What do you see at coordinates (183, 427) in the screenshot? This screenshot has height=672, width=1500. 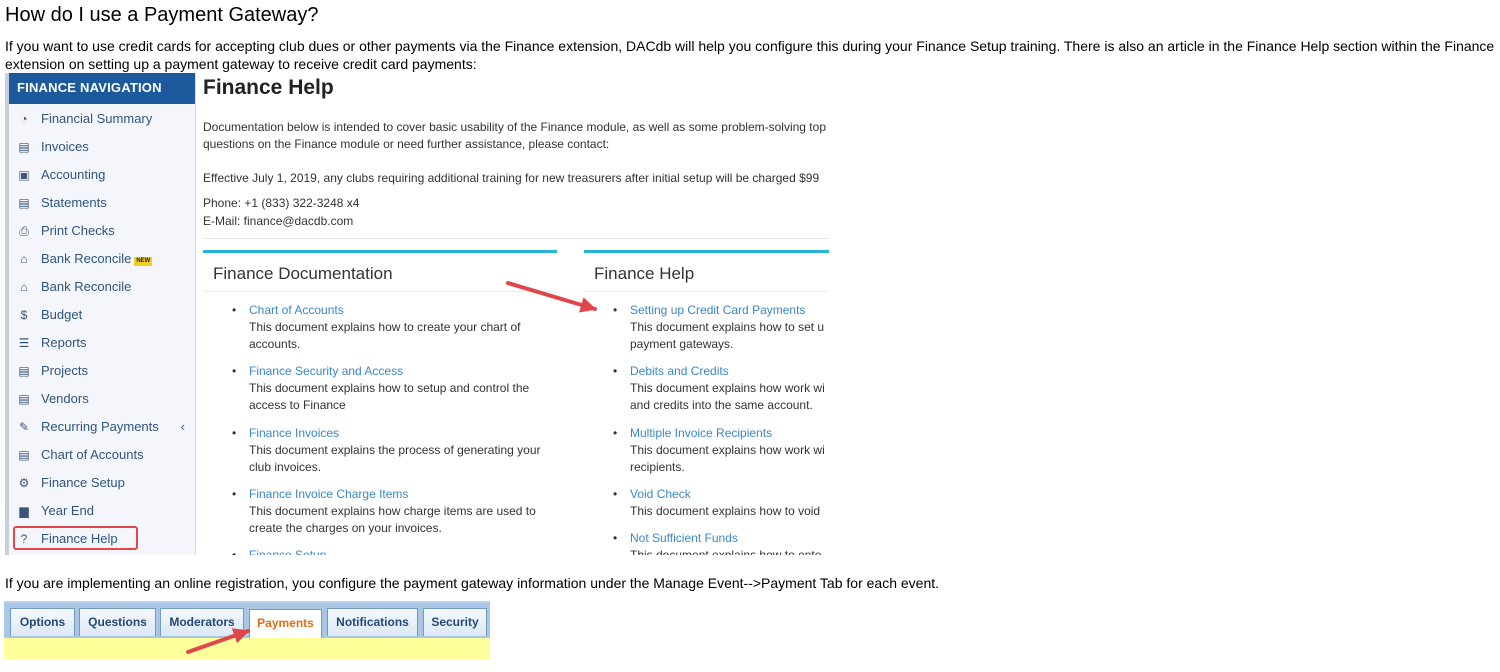 I see `chevron-left-icon: ‹` at bounding box center [183, 427].